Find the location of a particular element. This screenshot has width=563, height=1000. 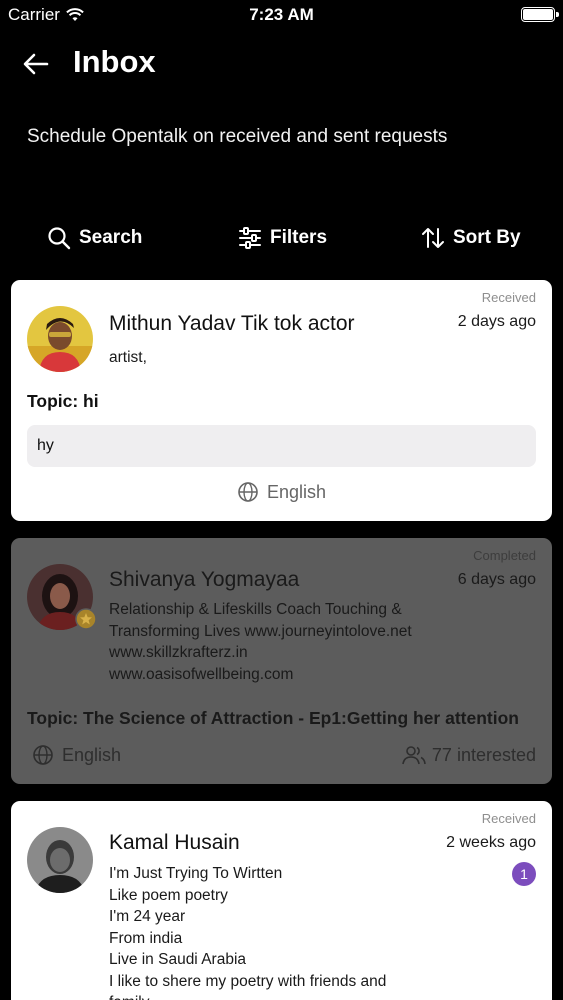

message-box: hy is located at coordinates (281, 446).